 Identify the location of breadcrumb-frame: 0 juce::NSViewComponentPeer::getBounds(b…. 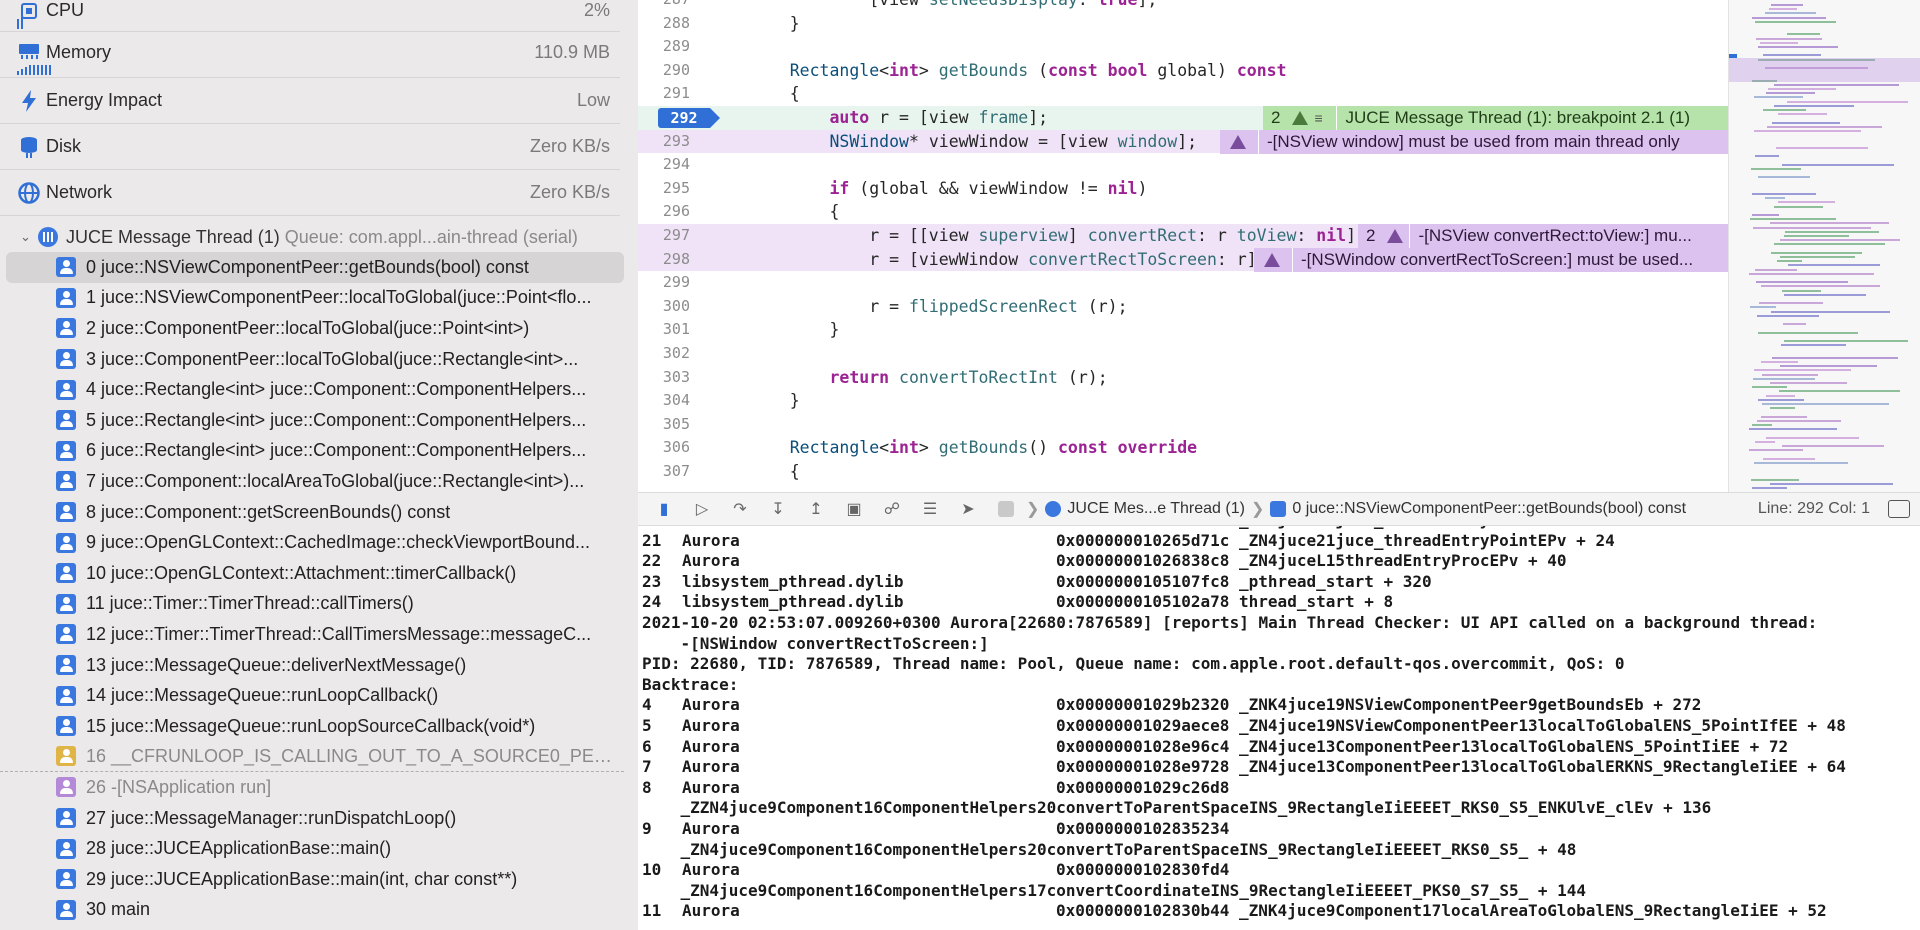
(1489, 509).